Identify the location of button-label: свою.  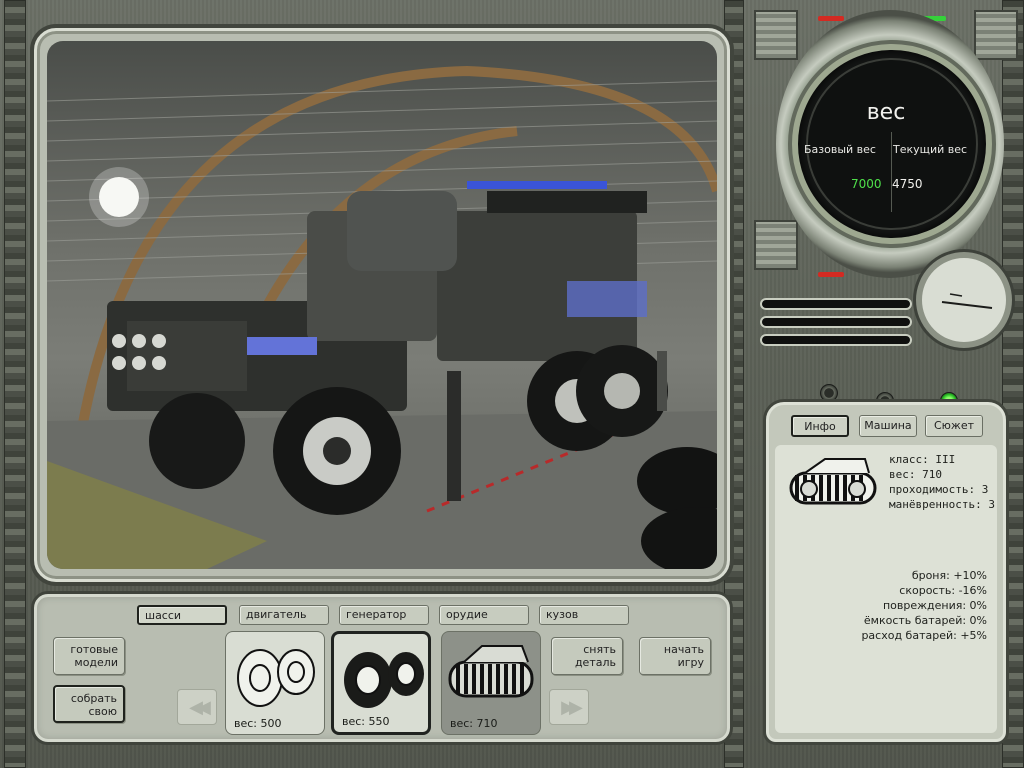
(102, 711).